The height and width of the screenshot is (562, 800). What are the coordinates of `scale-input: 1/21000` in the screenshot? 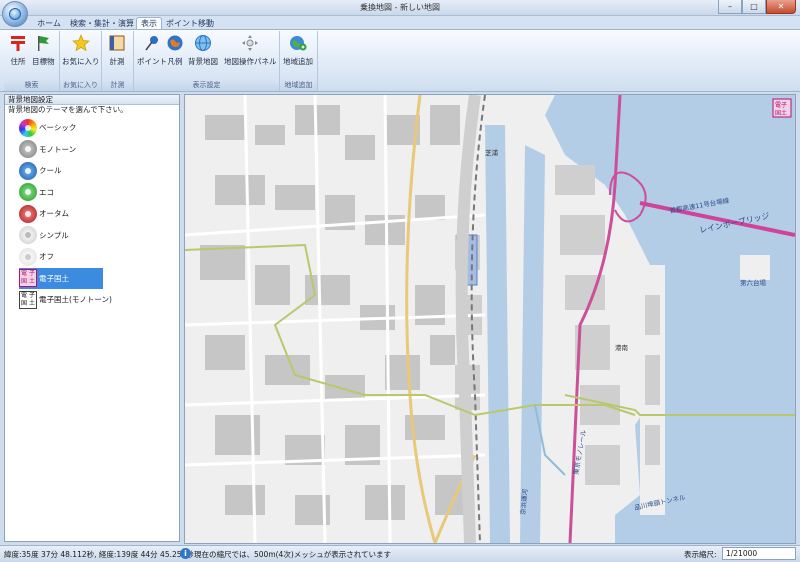 It's located at (759, 553).